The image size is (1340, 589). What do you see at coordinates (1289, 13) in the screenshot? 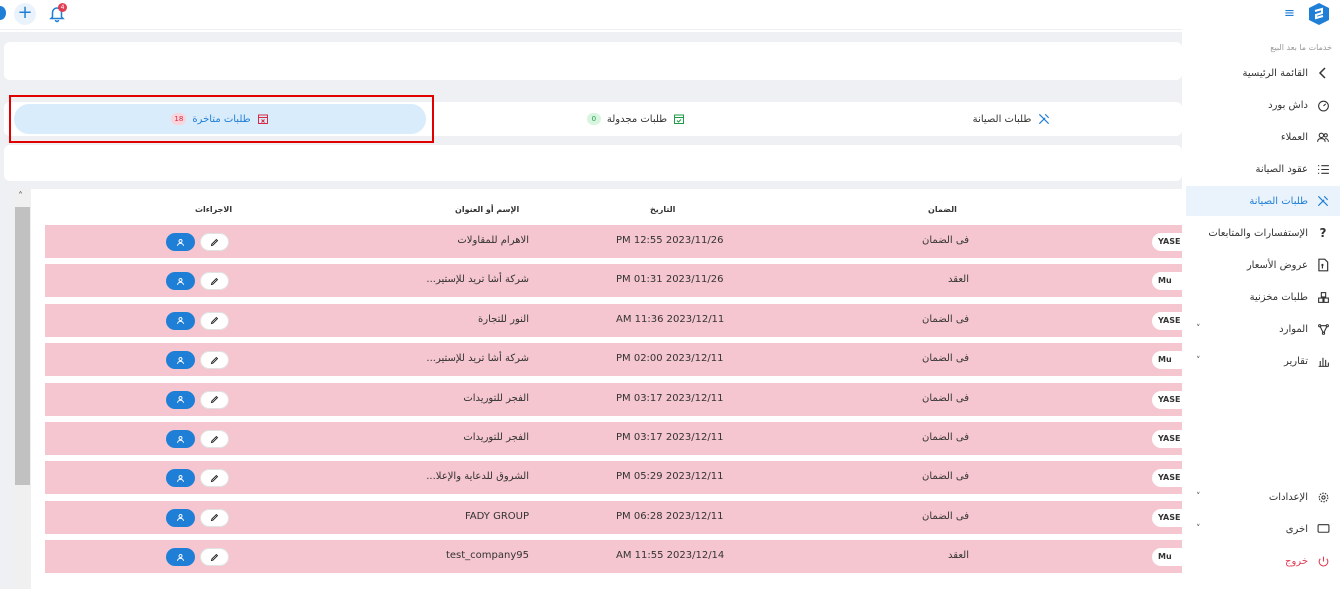
I see `menu-icon: ≡` at bounding box center [1289, 13].